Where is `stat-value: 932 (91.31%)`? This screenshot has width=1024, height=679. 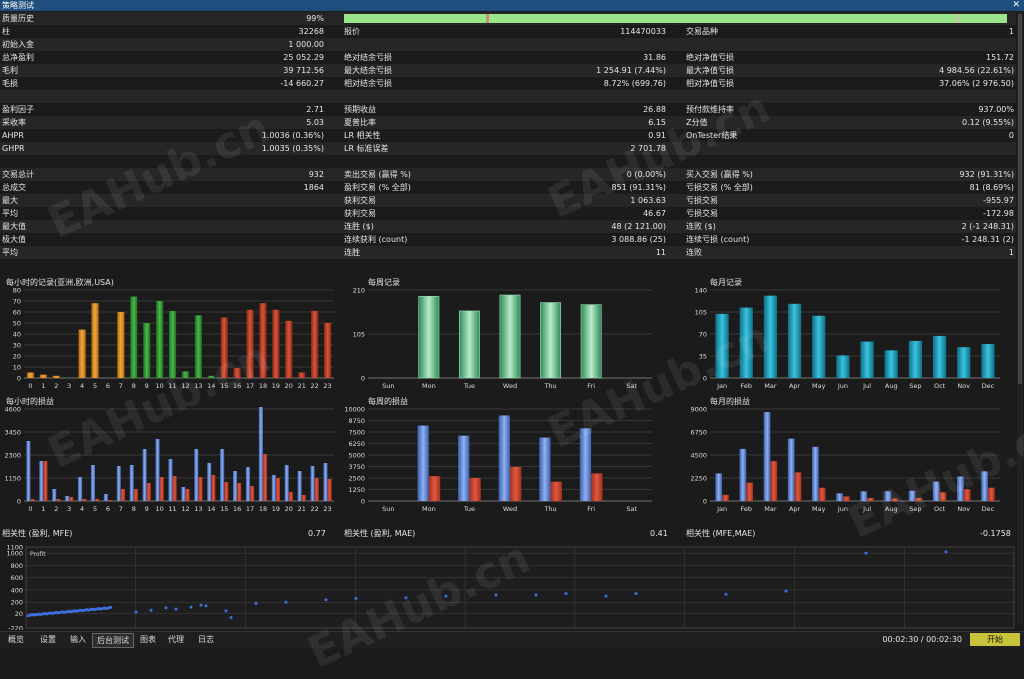 stat-value: 932 (91.31%) is located at coordinates (986, 174).